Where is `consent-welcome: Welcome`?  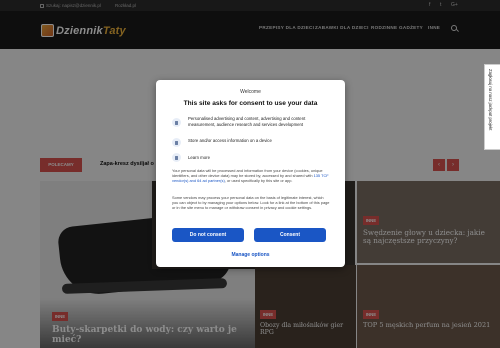
consent-welcome: Welcome is located at coordinates (250, 92).